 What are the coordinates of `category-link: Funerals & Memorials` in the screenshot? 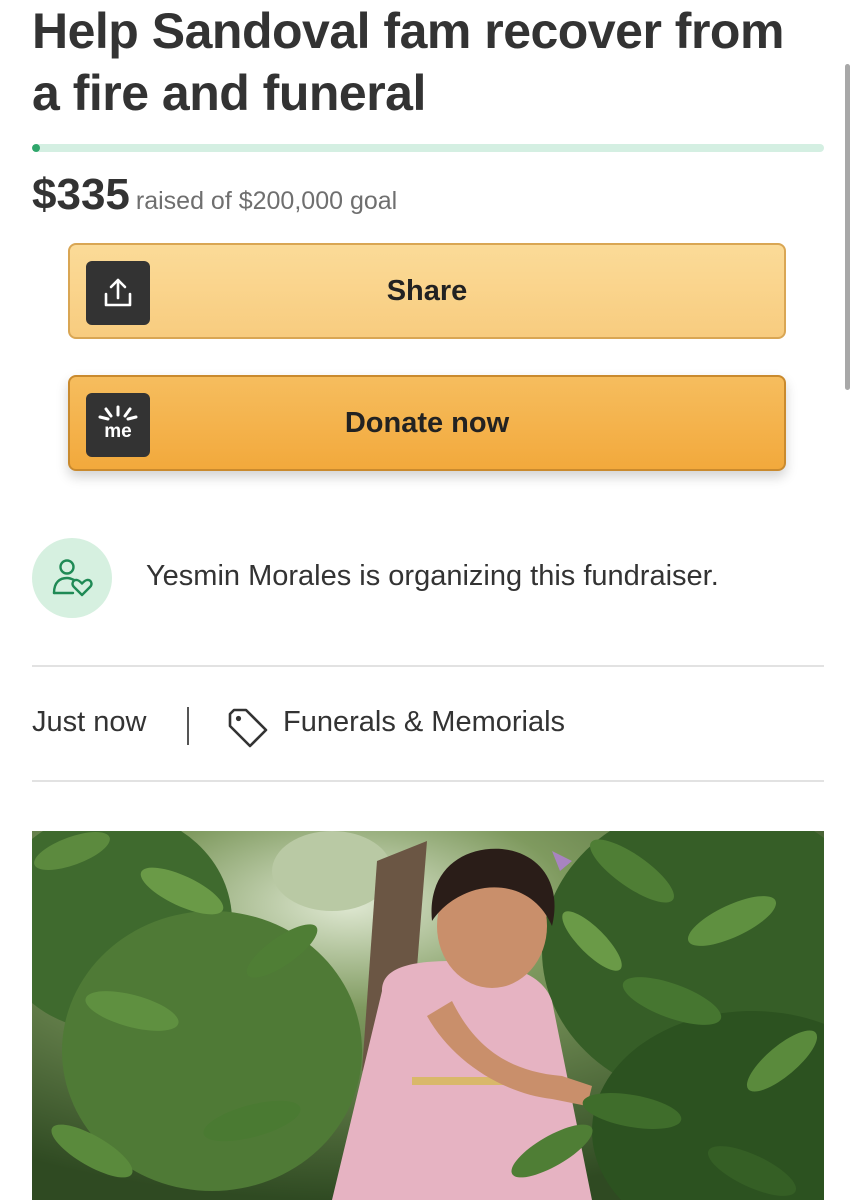 It's located at (424, 722).